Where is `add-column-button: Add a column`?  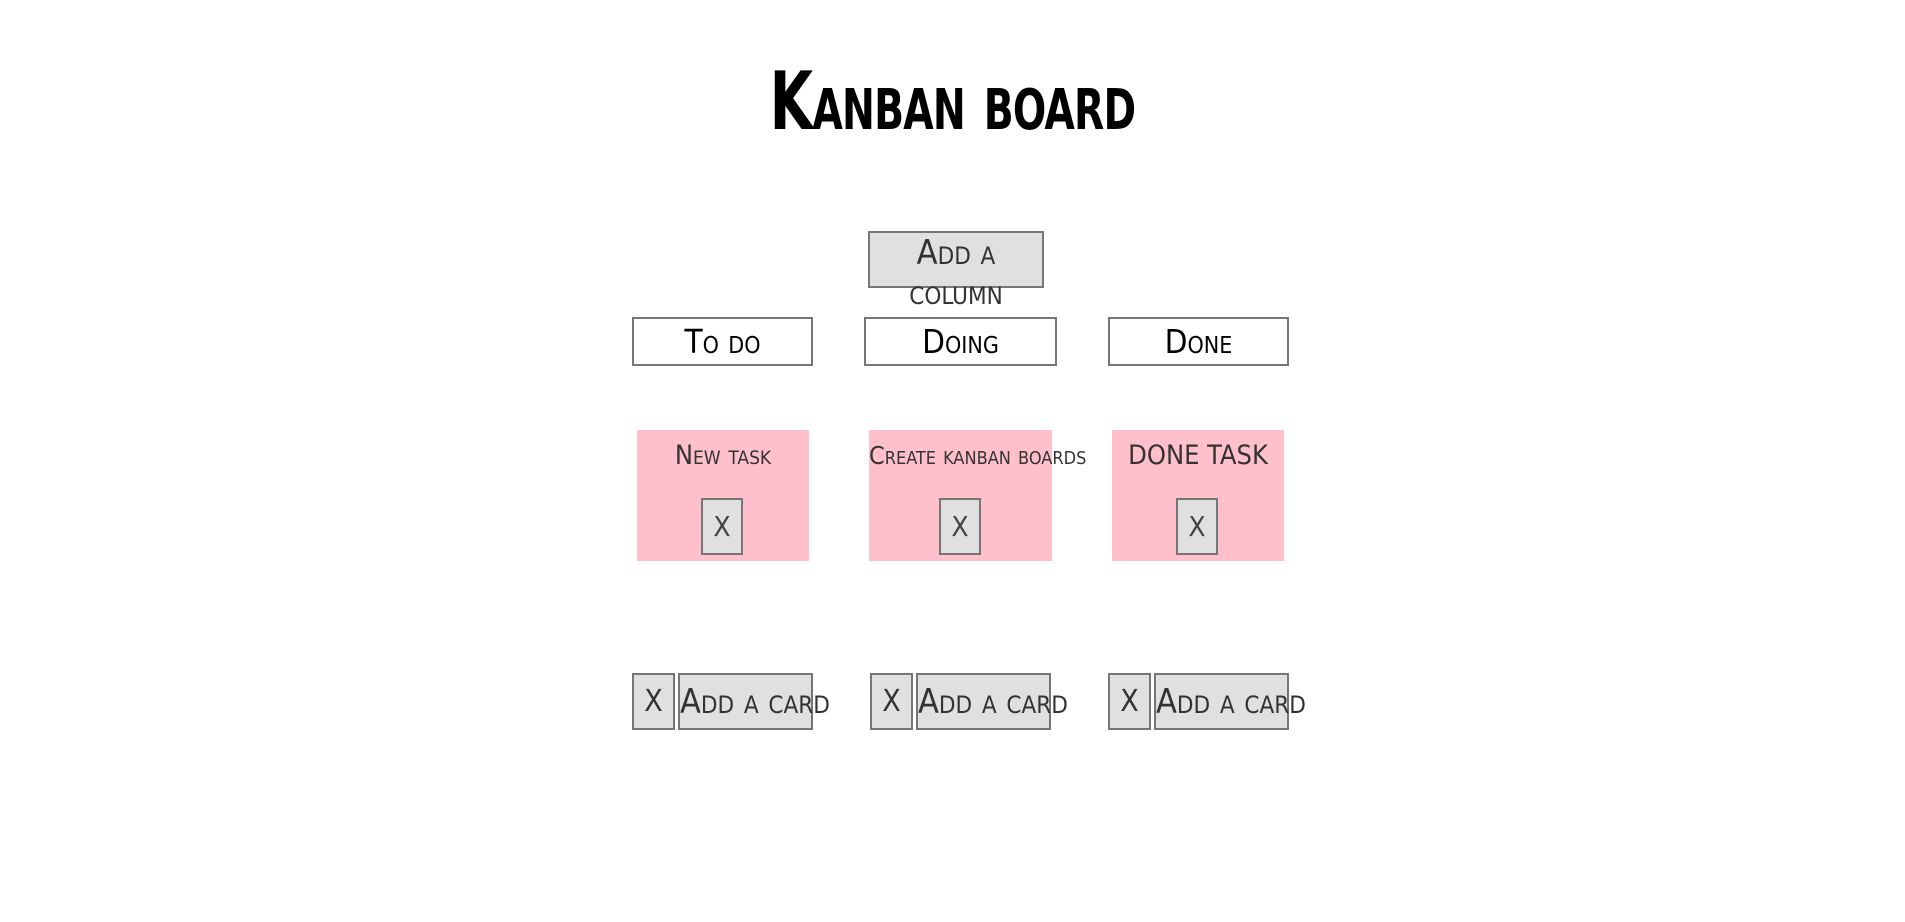
add-column-button: Add a column is located at coordinates (956, 272).